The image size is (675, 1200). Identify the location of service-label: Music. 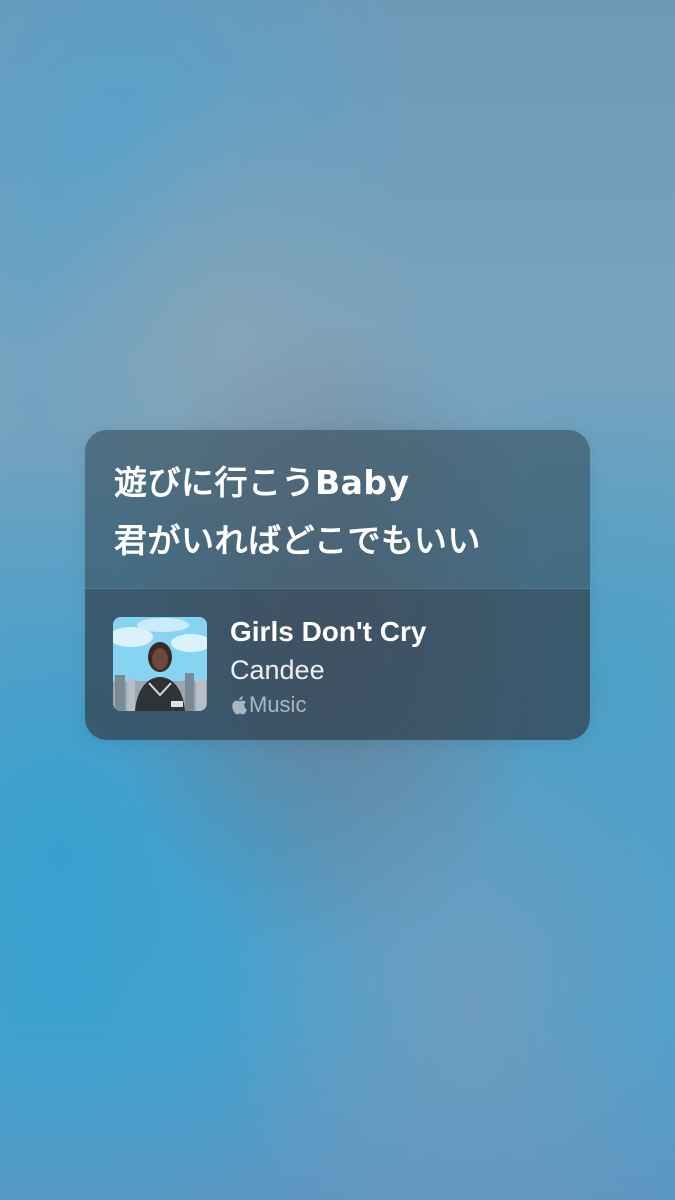
(278, 704).